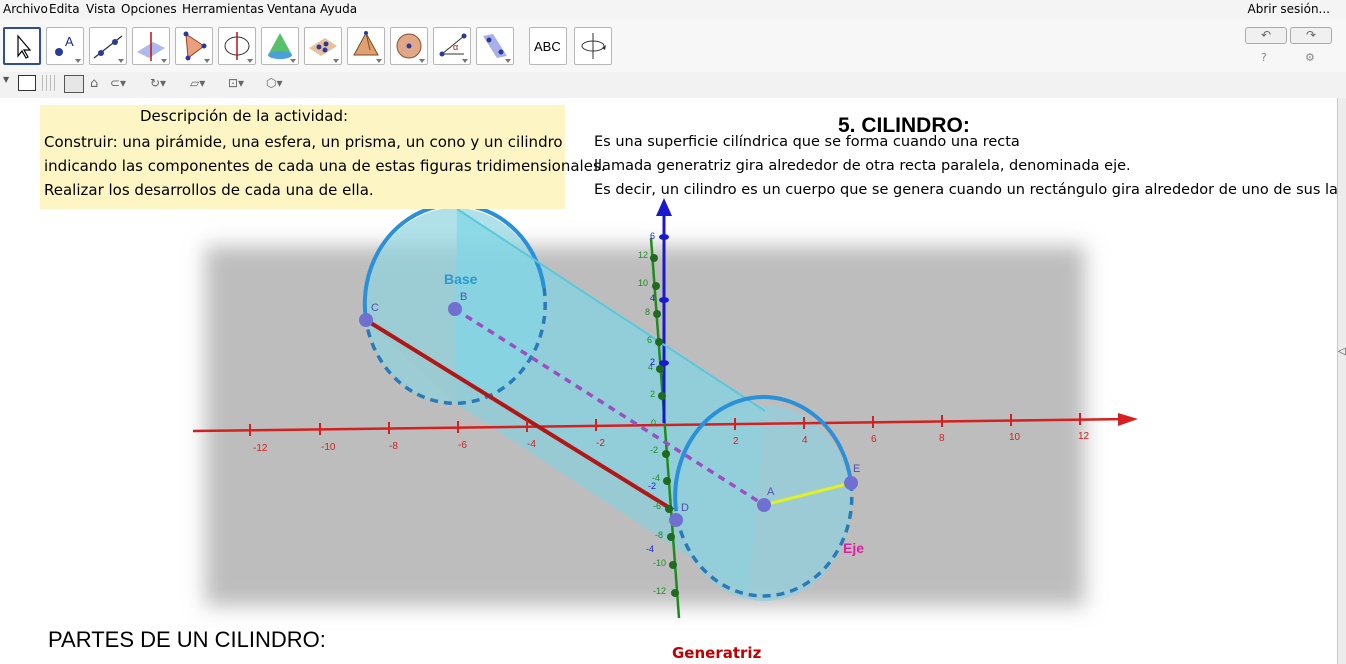 The height and width of the screenshot is (664, 1346). What do you see at coordinates (1128, 419) in the screenshot?
I see `x-axis-arrow-icon` at bounding box center [1128, 419].